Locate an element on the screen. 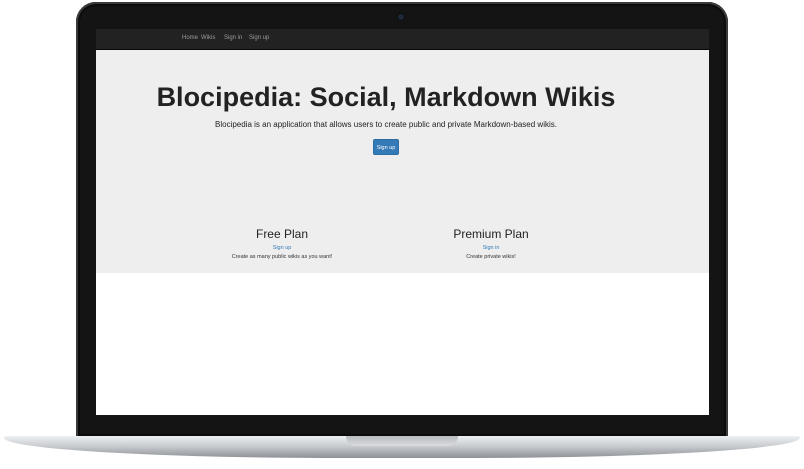  camera-icon is located at coordinates (401, 17).